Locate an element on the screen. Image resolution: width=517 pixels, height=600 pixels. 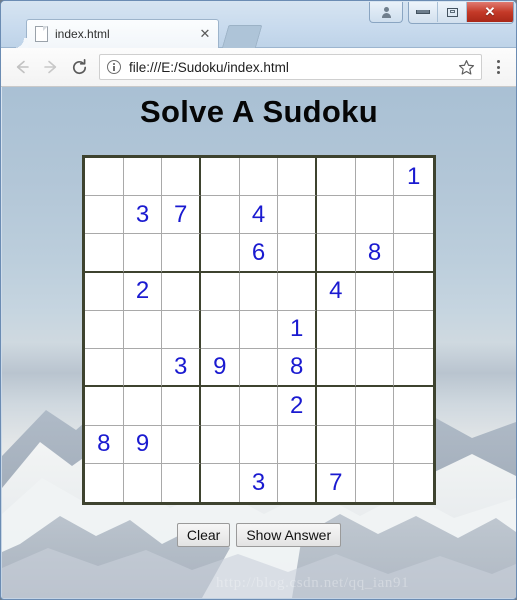
sudoku-cell-r5c1 is located at coordinates (104, 330).